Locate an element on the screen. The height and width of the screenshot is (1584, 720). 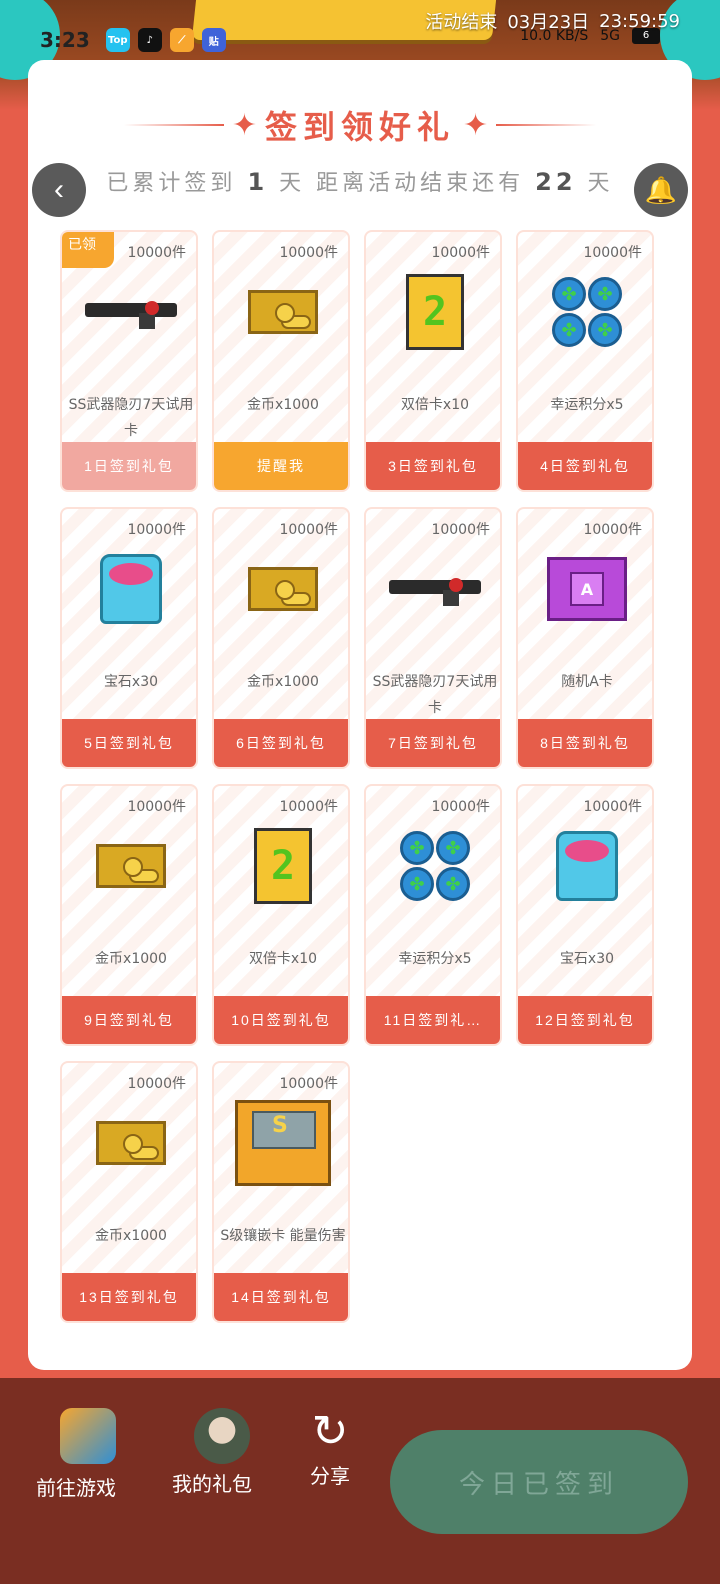
title-divider-left is located at coordinates (173, 125).